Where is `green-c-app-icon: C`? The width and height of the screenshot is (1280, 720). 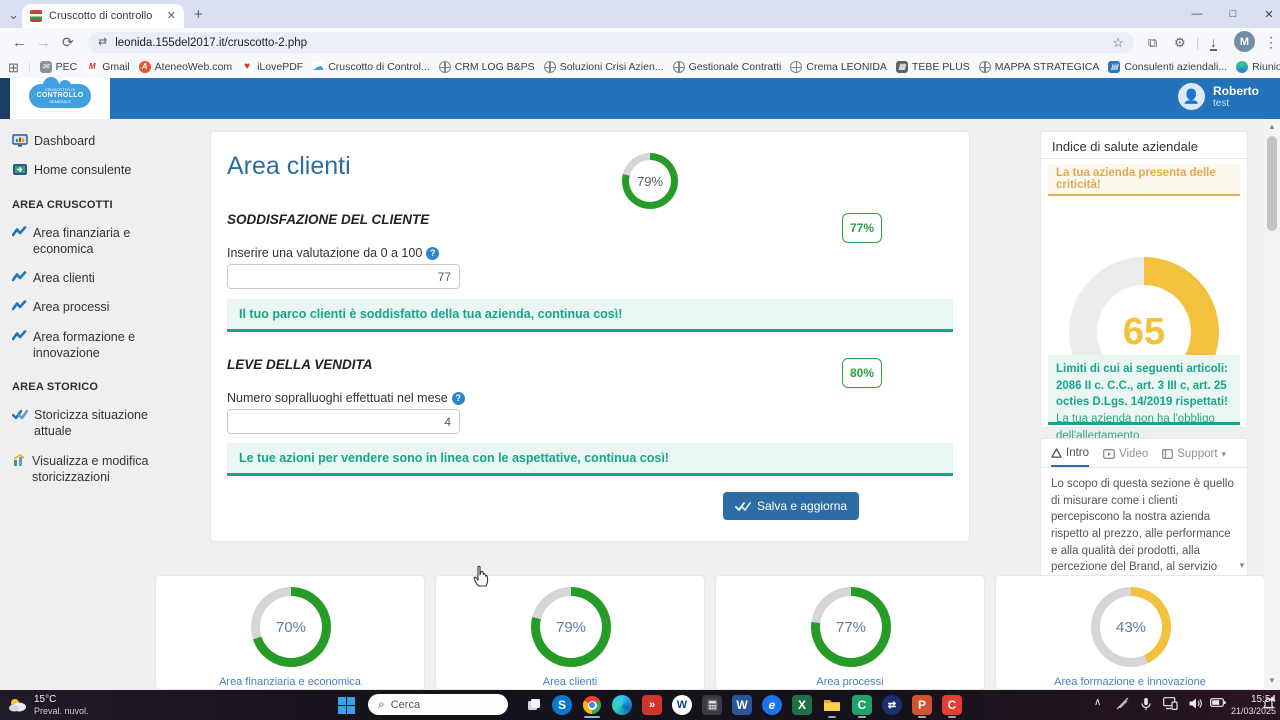 green-c-app-icon: C is located at coordinates (862, 706).